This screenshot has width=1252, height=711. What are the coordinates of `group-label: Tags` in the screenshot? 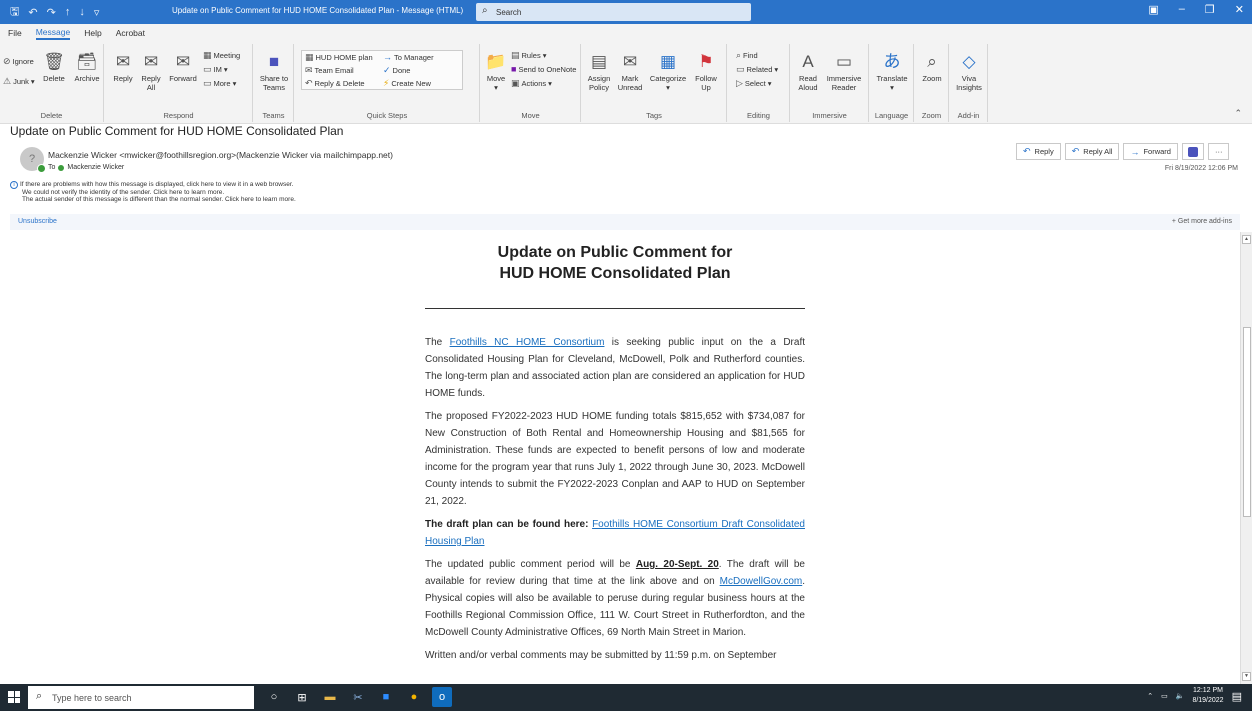 It's located at (654, 115).